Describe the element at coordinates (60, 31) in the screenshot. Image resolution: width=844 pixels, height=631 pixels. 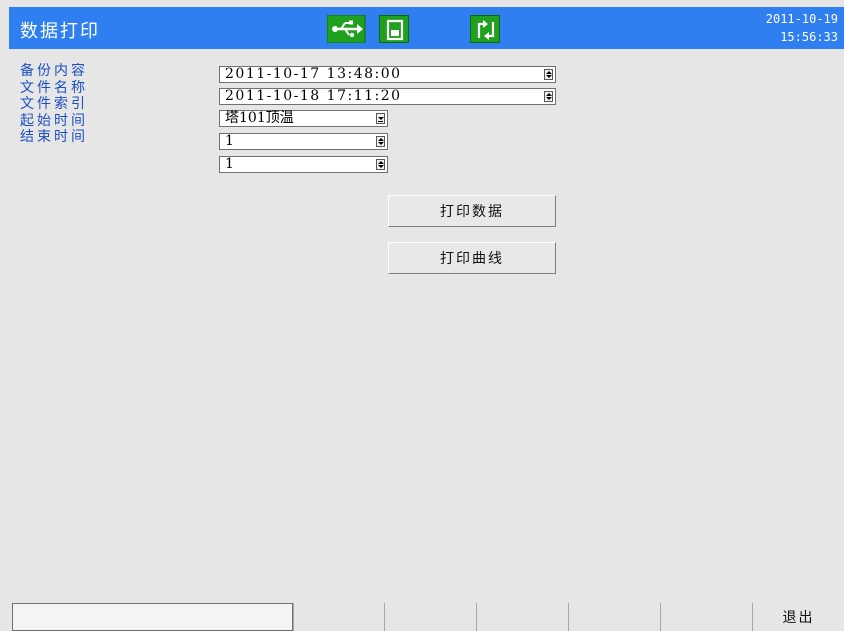
I see `page-title: 数据打印` at that location.